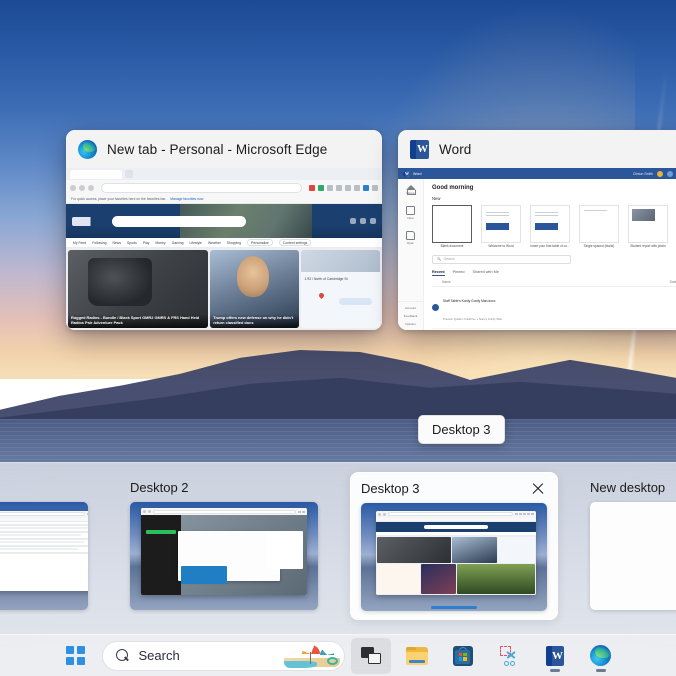 This screenshot has height=676, width=676. I want to click on word-navigation-rail: Home New Open Account Feedback Options, so click(411, 254).